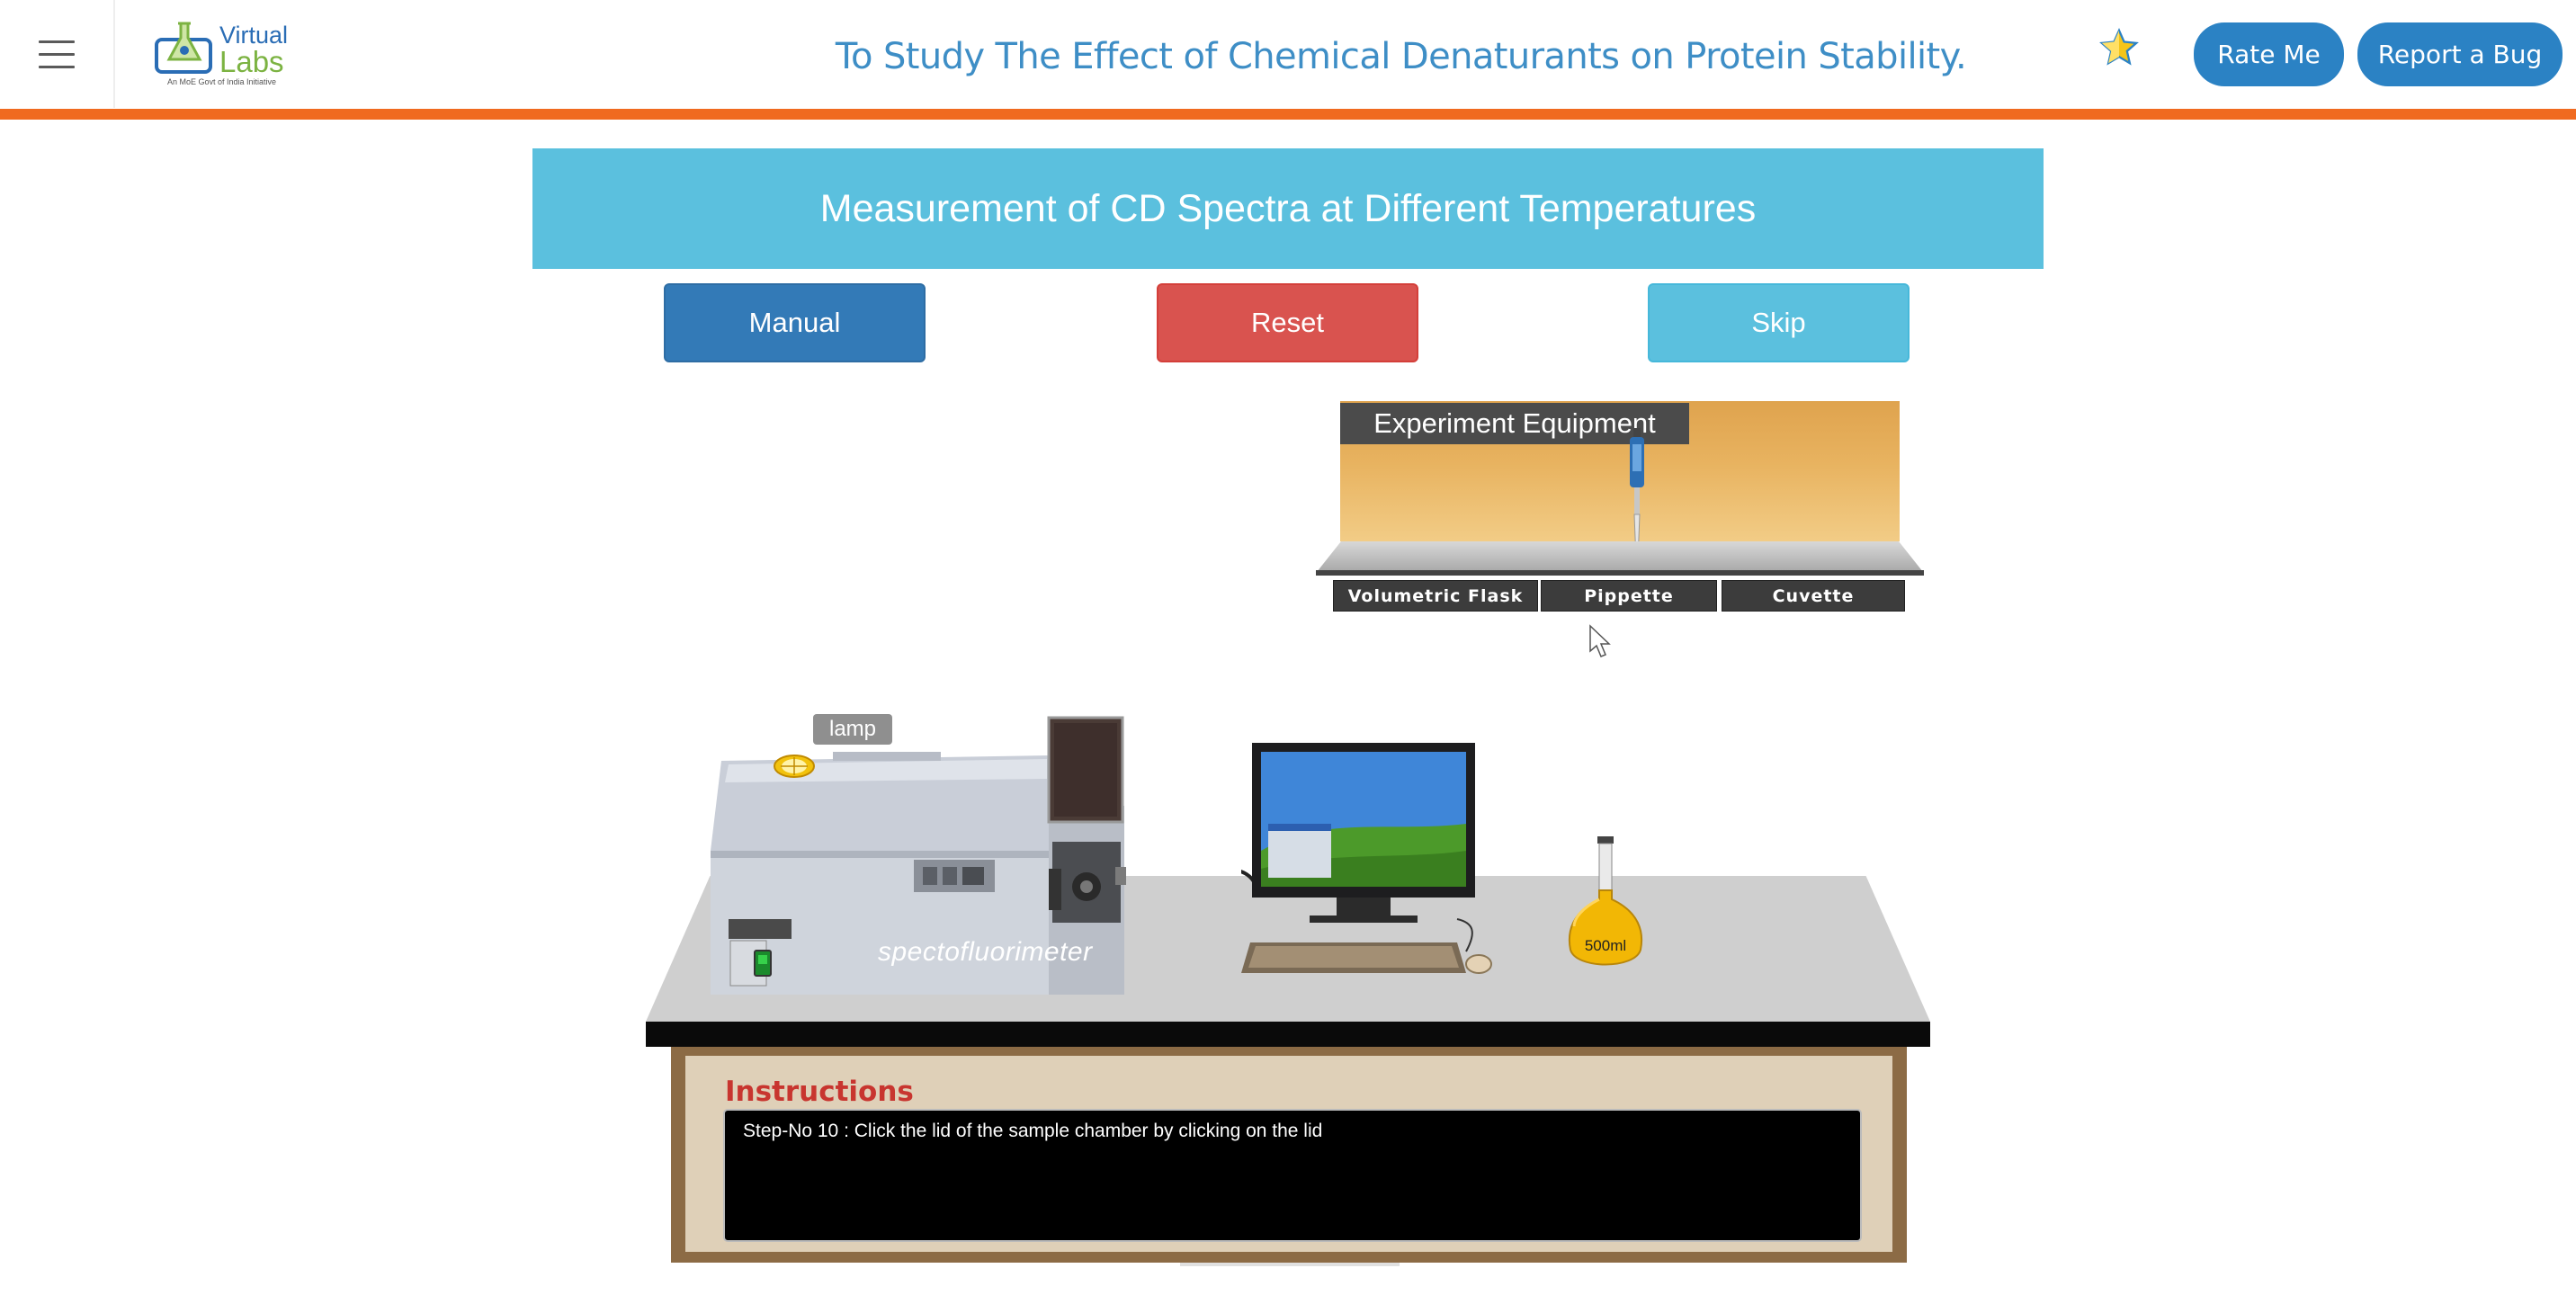 The height and width of the screenshot is (1304, 2576). I want to click on rate-me-button: Rate Me, so click(2269, 54).